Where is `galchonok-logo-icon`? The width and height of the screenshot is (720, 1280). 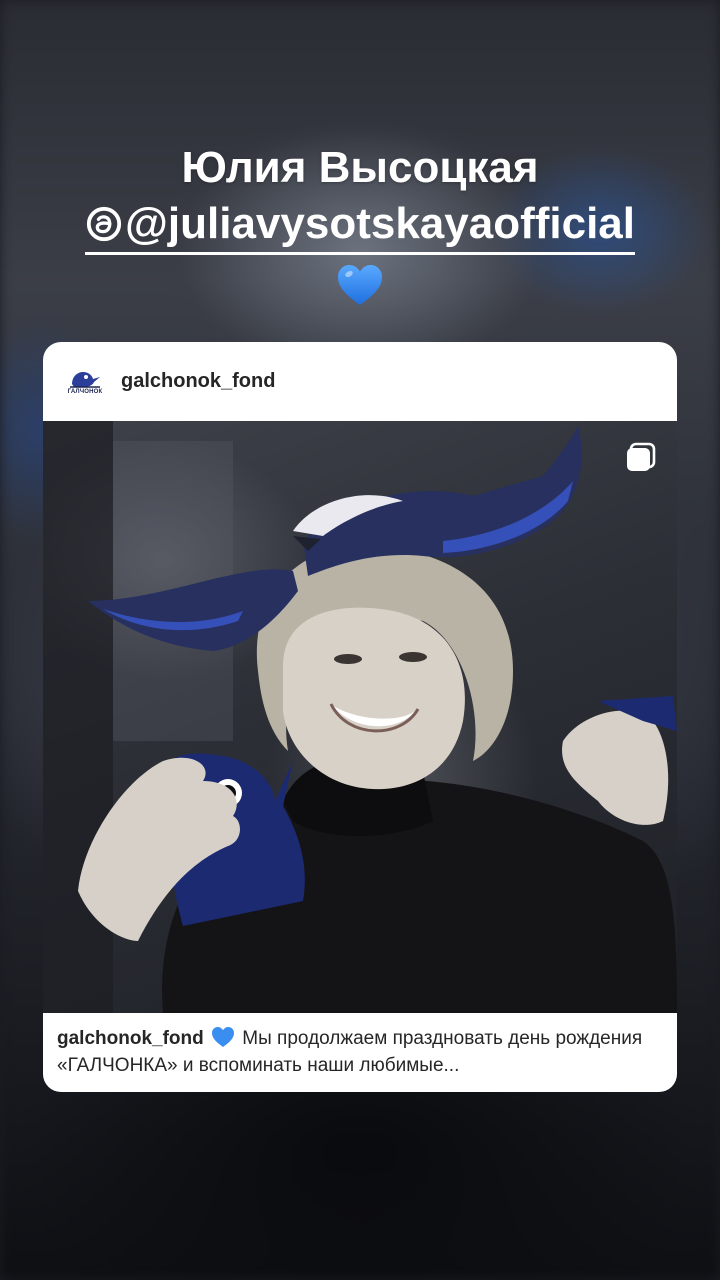 galchonok-logo-icon is located at coordinates (85, 380).